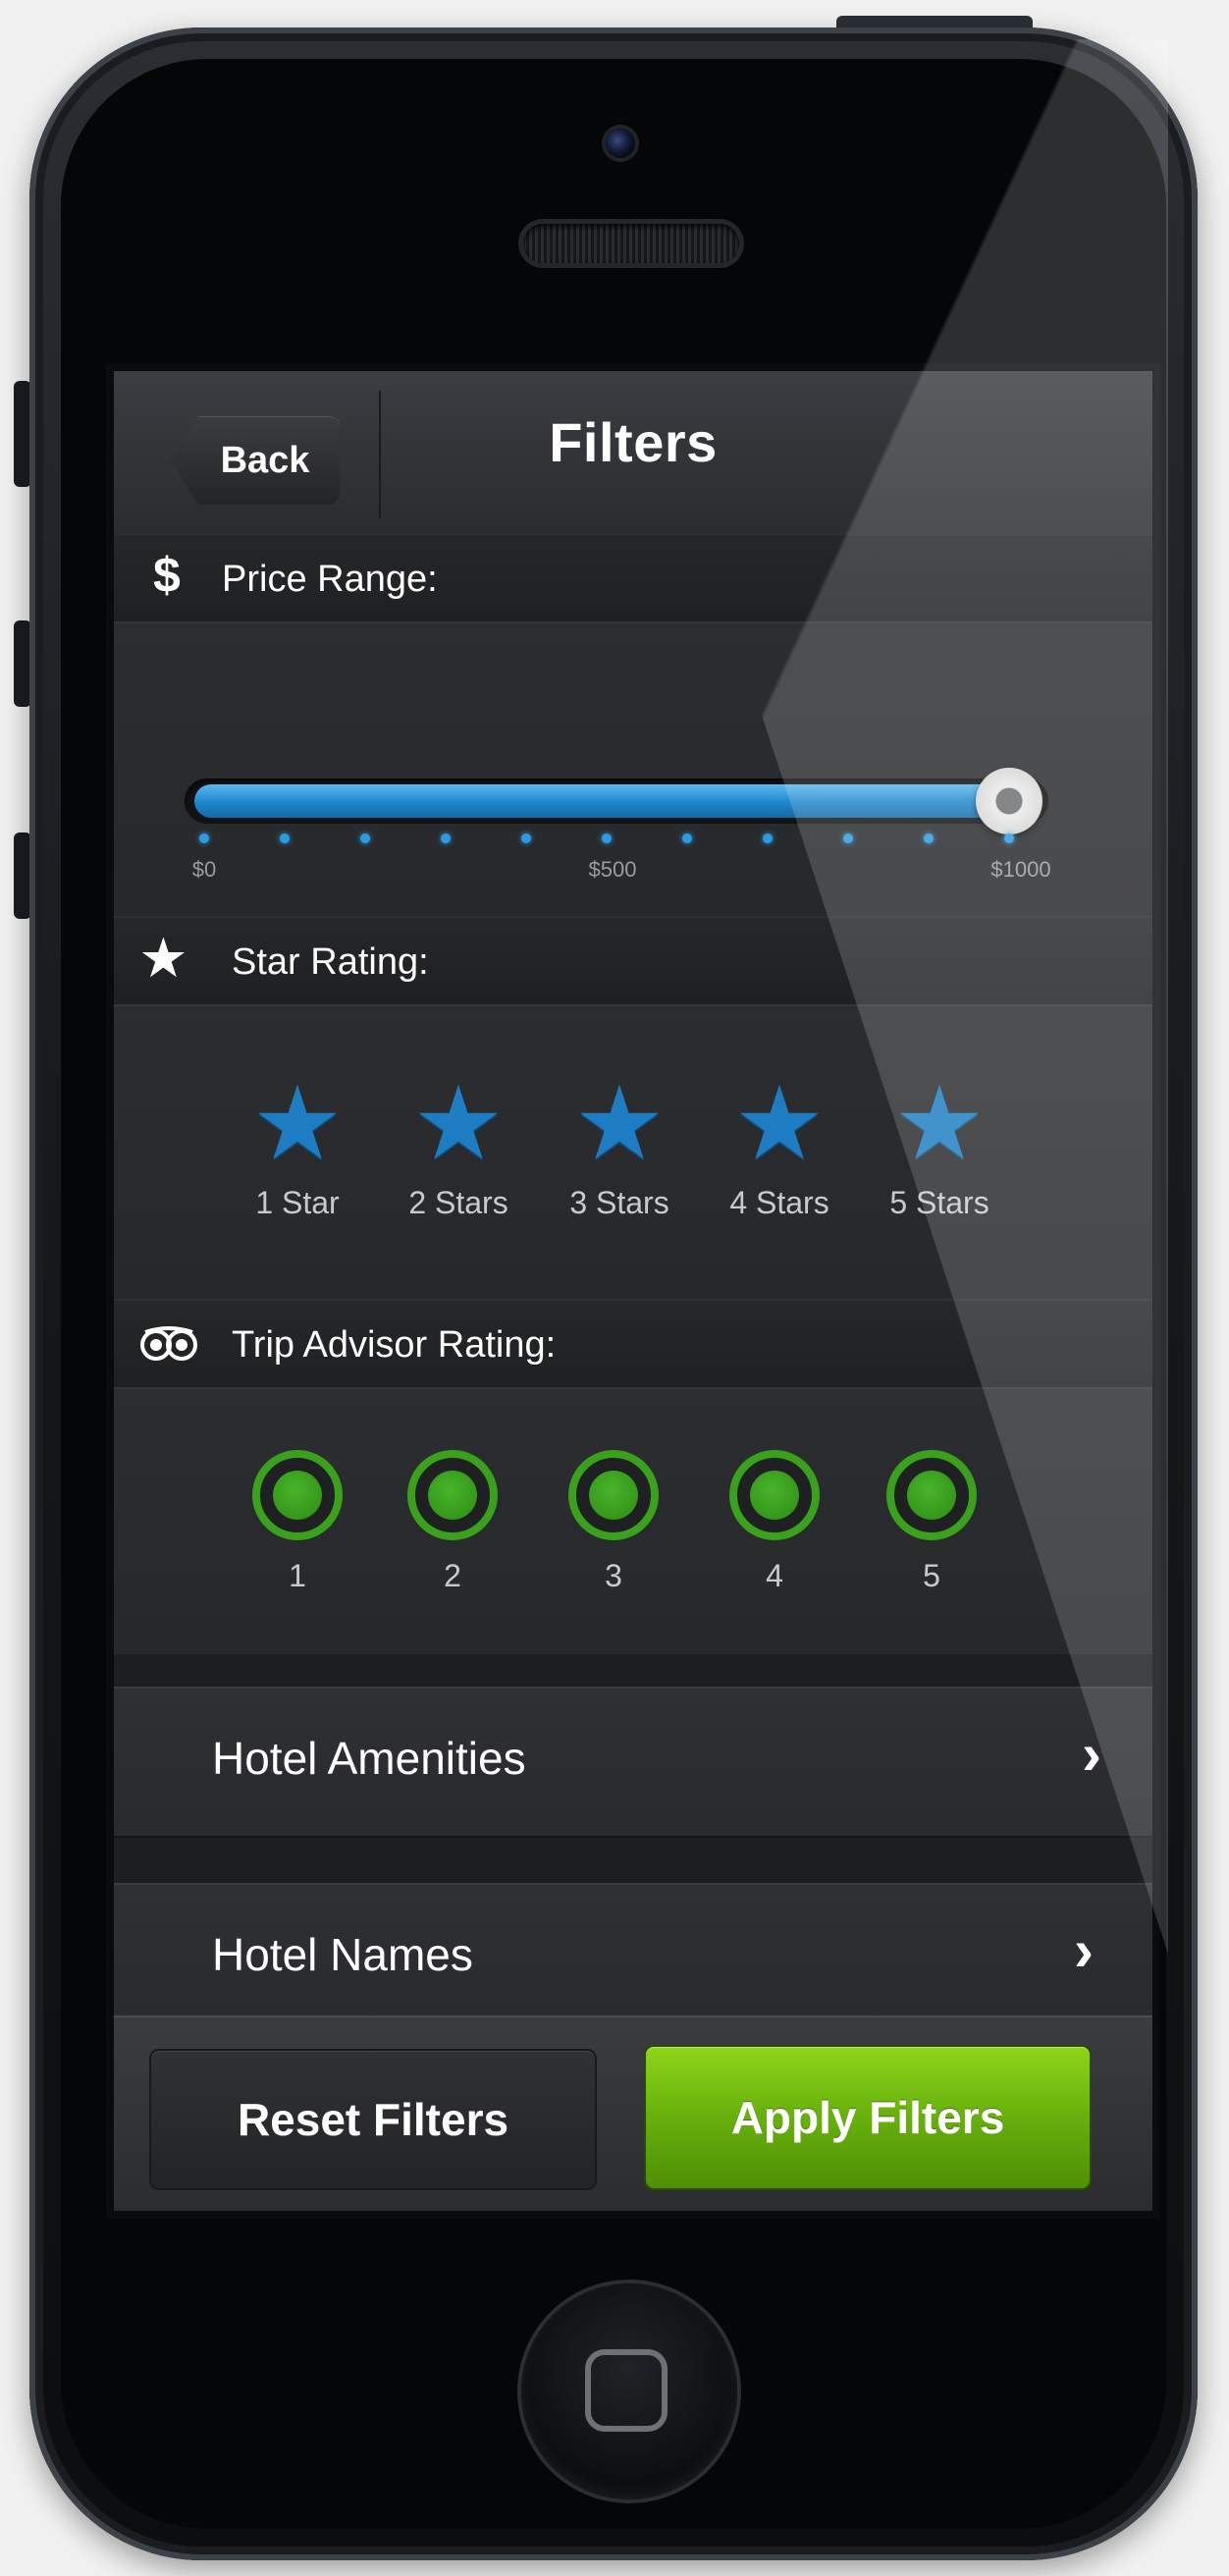 This screenshot has width=1229, height=2576. What do you see at coordinates (633, 578) in the screenshot?
I see `price-range-header: $ Price Range:` at bounding box center [633, 578].